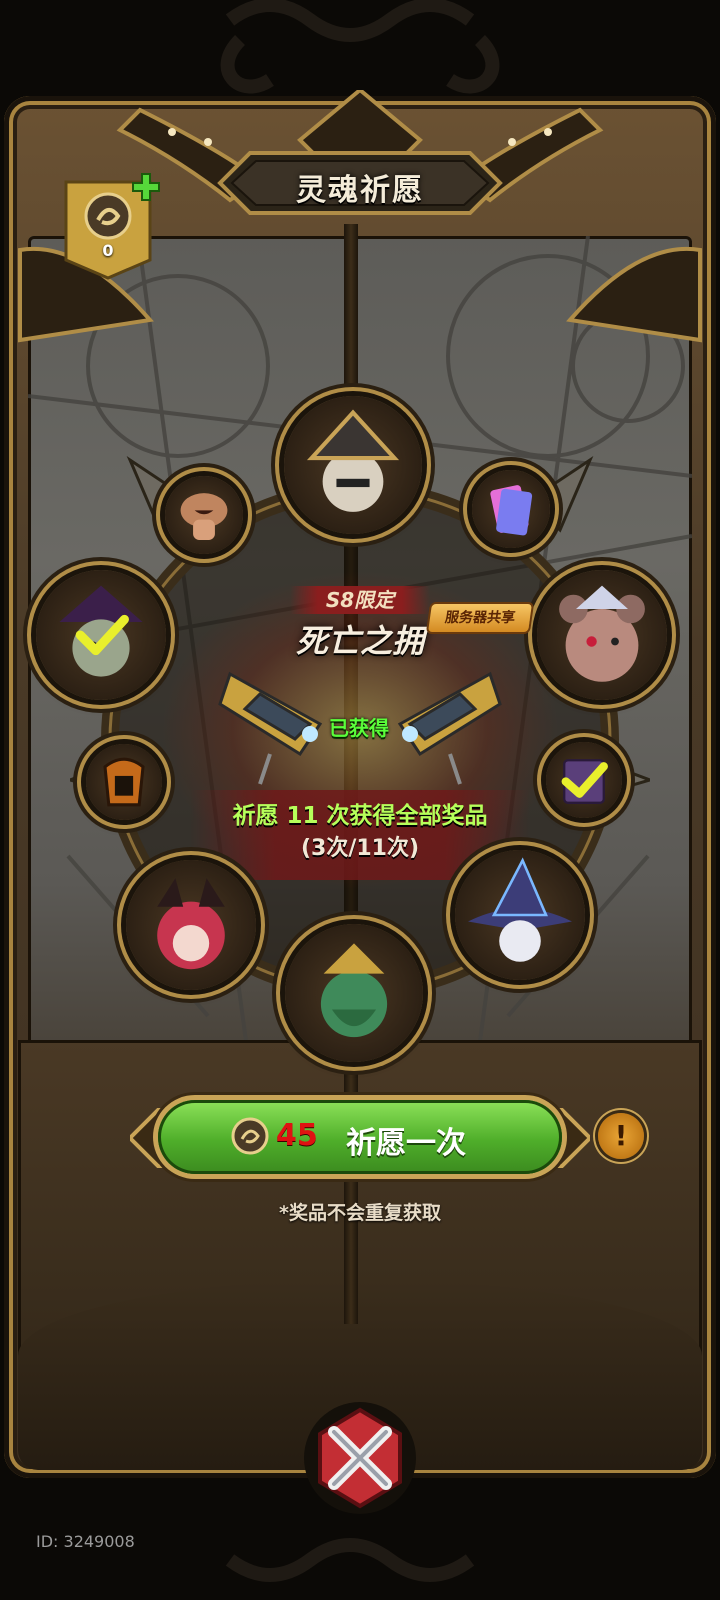 This screenshot has height=1600, width=720. What do you see at coordinates (359, 728) in the screenshot?
I see `obtained-status: 已获得` at bounding box center [359, 728].